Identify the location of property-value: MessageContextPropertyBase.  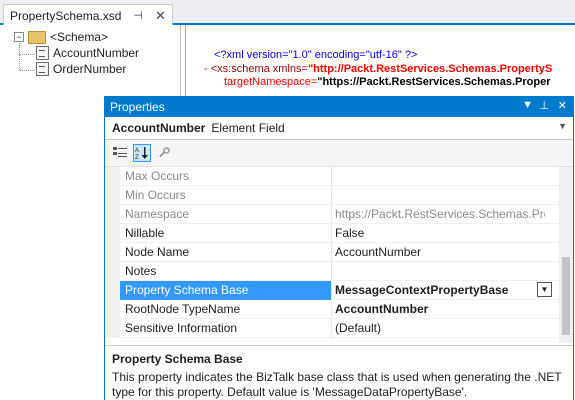
(440, 290).